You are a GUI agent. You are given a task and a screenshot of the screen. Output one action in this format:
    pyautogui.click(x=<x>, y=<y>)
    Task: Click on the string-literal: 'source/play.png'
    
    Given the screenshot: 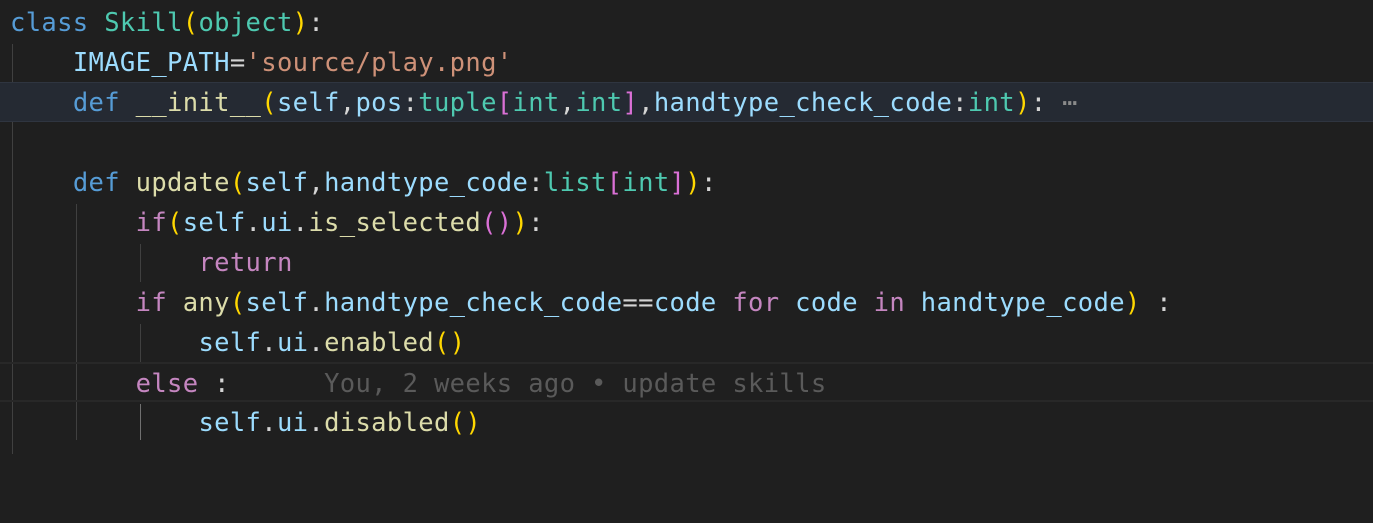 What is the action you would take?
    pyautogui.click(x=379, y=63)
    